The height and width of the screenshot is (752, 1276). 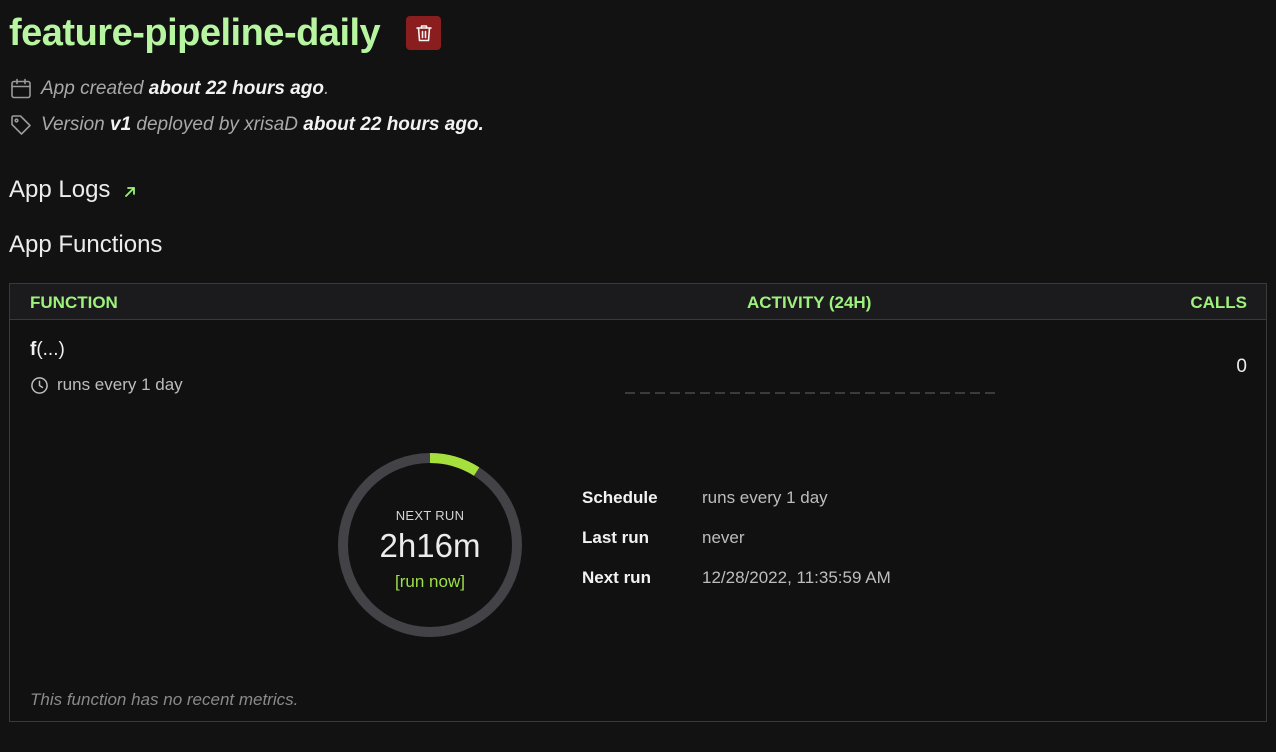 I want to click on title-row: feature-pipeline-daily, so click(x=225, y=33).